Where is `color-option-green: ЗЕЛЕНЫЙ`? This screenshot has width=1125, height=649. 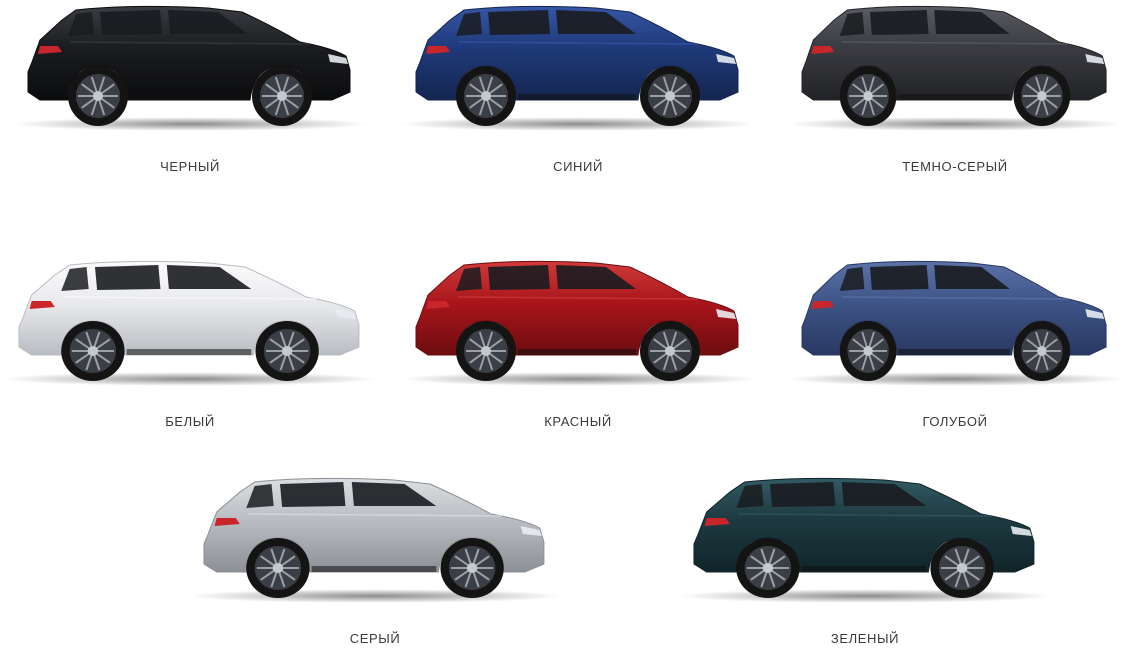 color-option-green: ЗЕЛЕНЫЙ is located at coordinates (865, 560).